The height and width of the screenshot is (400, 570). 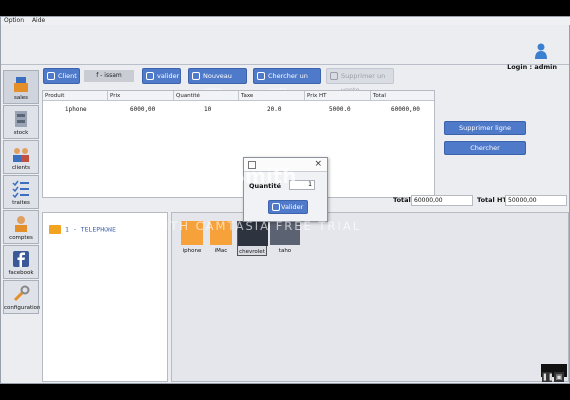 I want to click on save-icon, so click(x=261, y=76).